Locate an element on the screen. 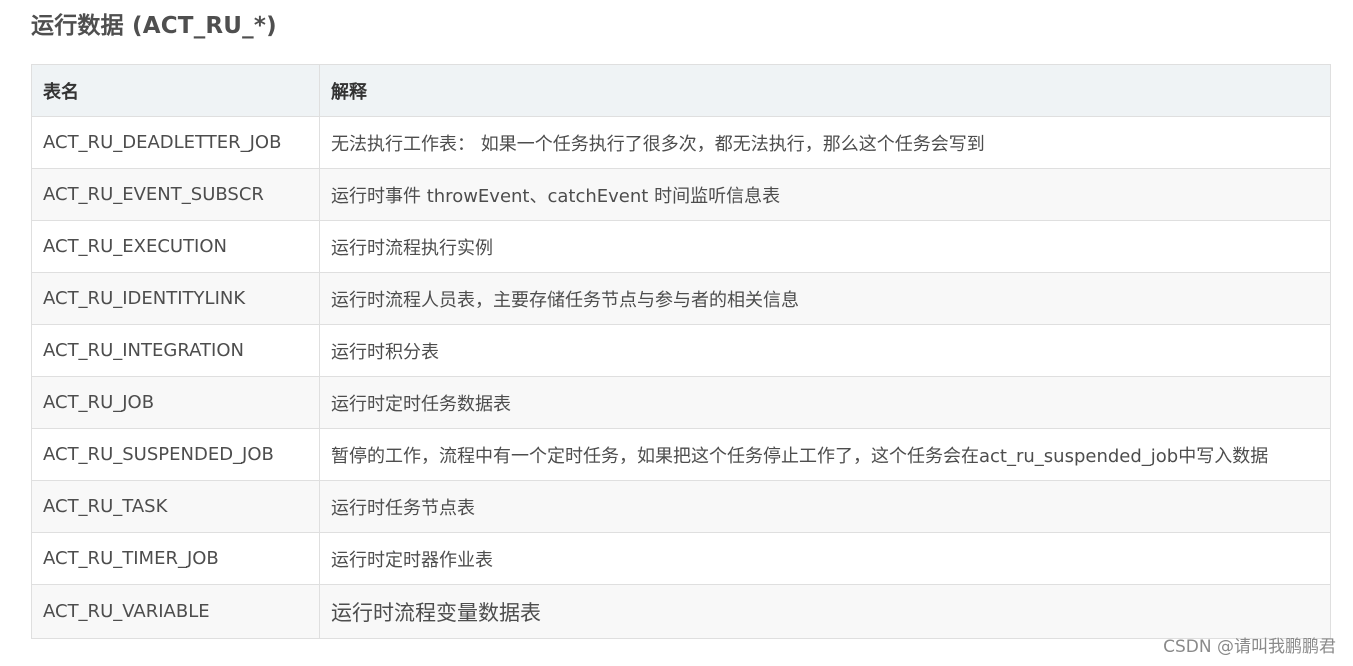 This screenshot has height=666, width=1353. table-header-row: 表名 解释 is located at coordinates (681, 90).